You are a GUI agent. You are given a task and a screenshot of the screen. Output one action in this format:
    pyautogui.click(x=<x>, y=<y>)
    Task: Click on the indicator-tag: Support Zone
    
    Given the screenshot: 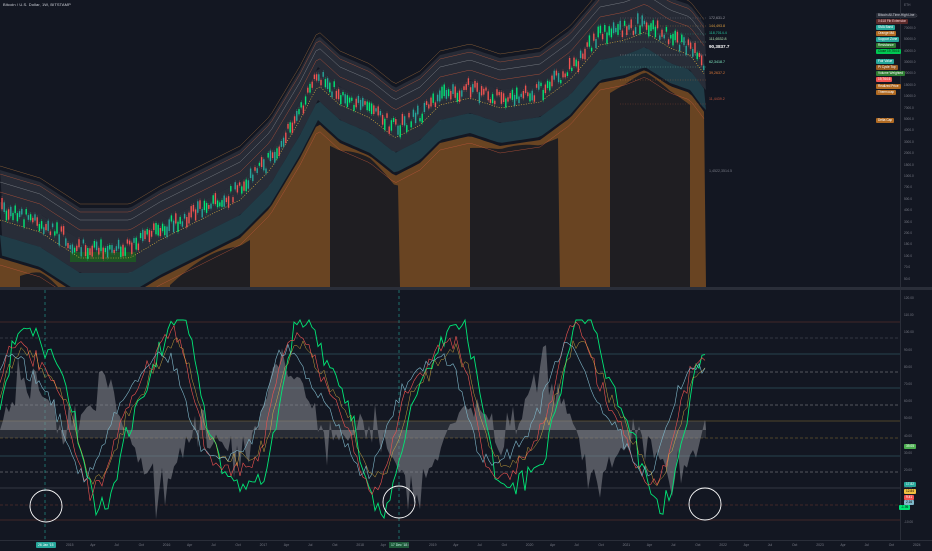 What is the action you would take?
    pyautogui.click(x=888, y=39)
    